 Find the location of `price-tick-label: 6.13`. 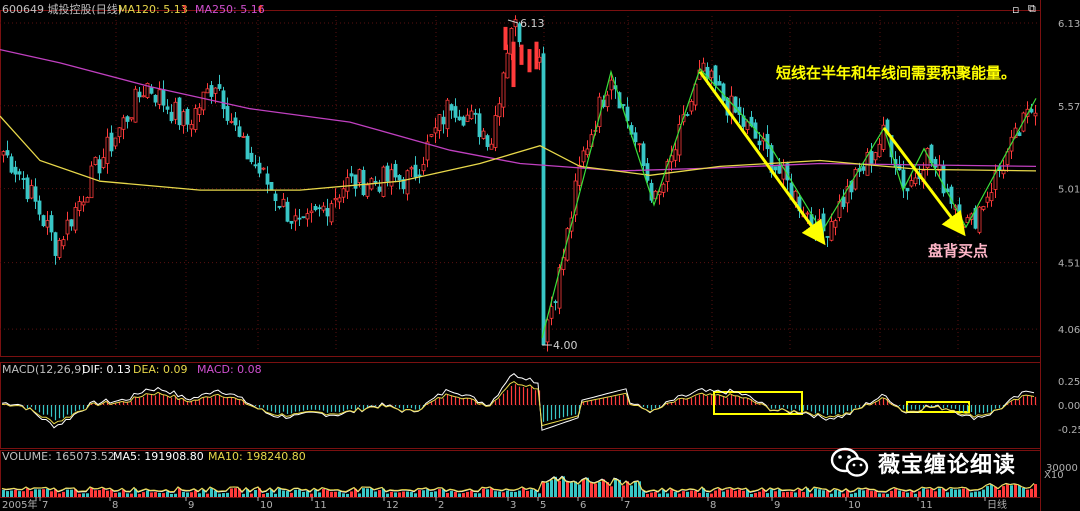

price-tick-label: 6.13 is located at coordinates (1069, 24).